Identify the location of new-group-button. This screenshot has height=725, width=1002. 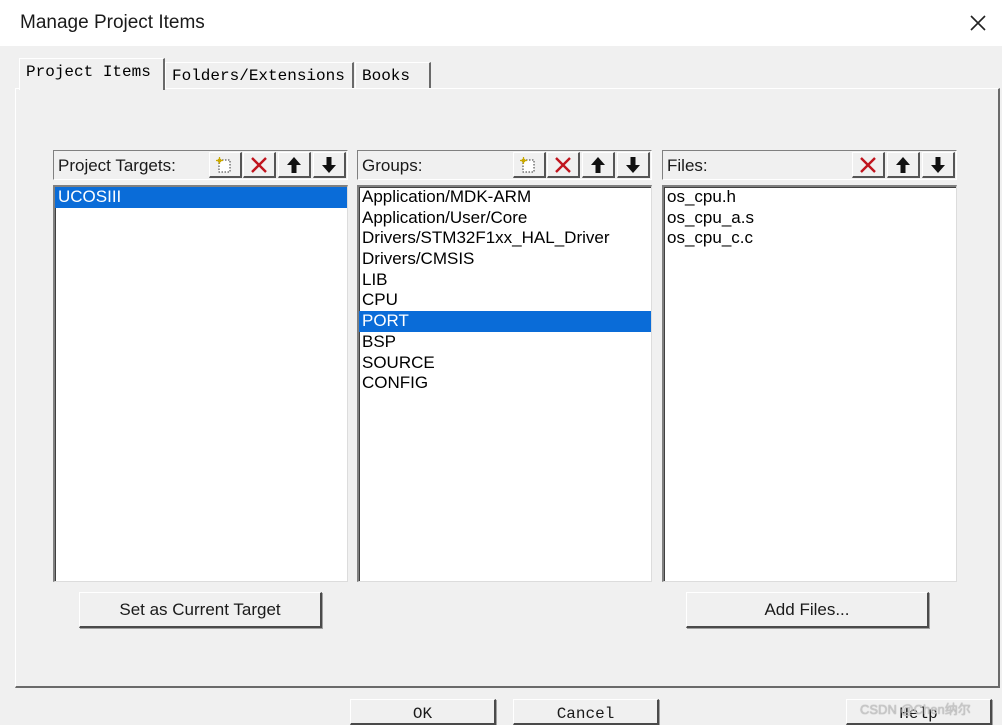
(529, 165).